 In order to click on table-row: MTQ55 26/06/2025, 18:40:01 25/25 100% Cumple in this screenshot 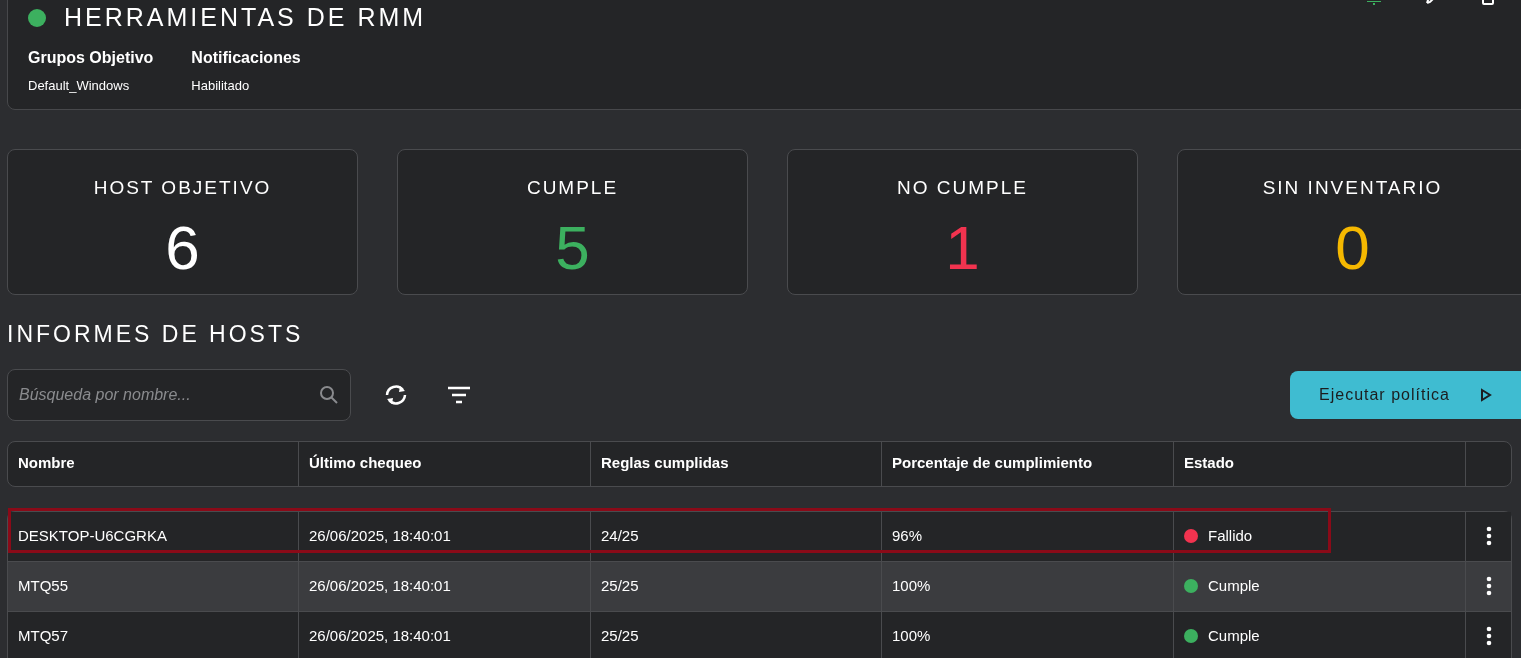, I will do `click(759, 586)`.